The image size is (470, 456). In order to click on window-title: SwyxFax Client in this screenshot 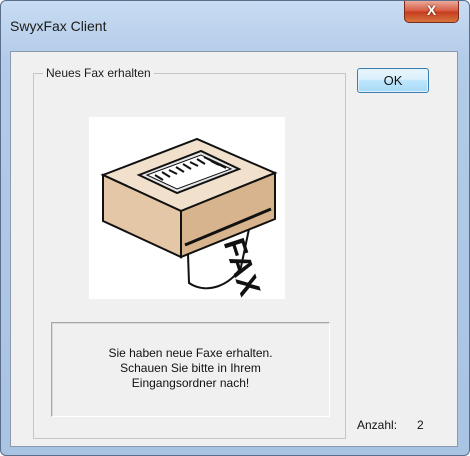, I will do `click(58, 26)`.